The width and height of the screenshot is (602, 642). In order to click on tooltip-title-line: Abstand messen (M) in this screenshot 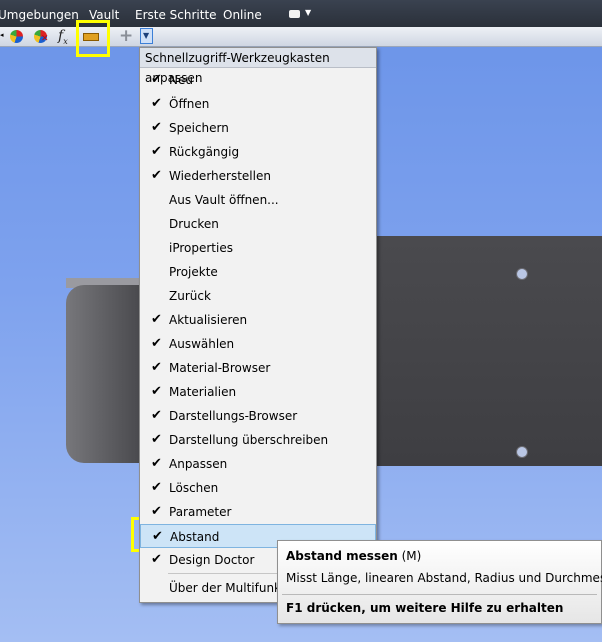, I will do `click(353, 556)`.